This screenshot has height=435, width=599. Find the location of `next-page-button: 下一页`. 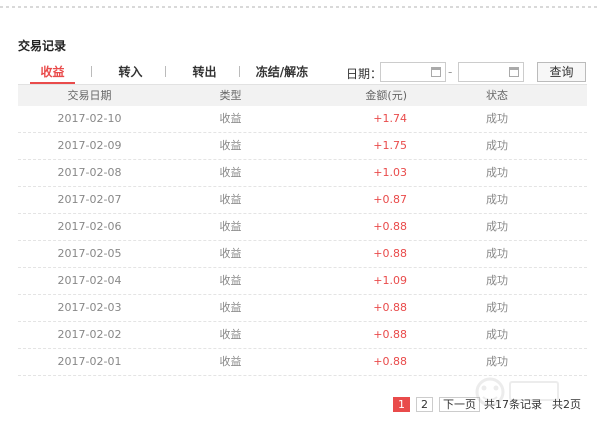

next-page-button: 下一页 is located at coordinates (459, 404).